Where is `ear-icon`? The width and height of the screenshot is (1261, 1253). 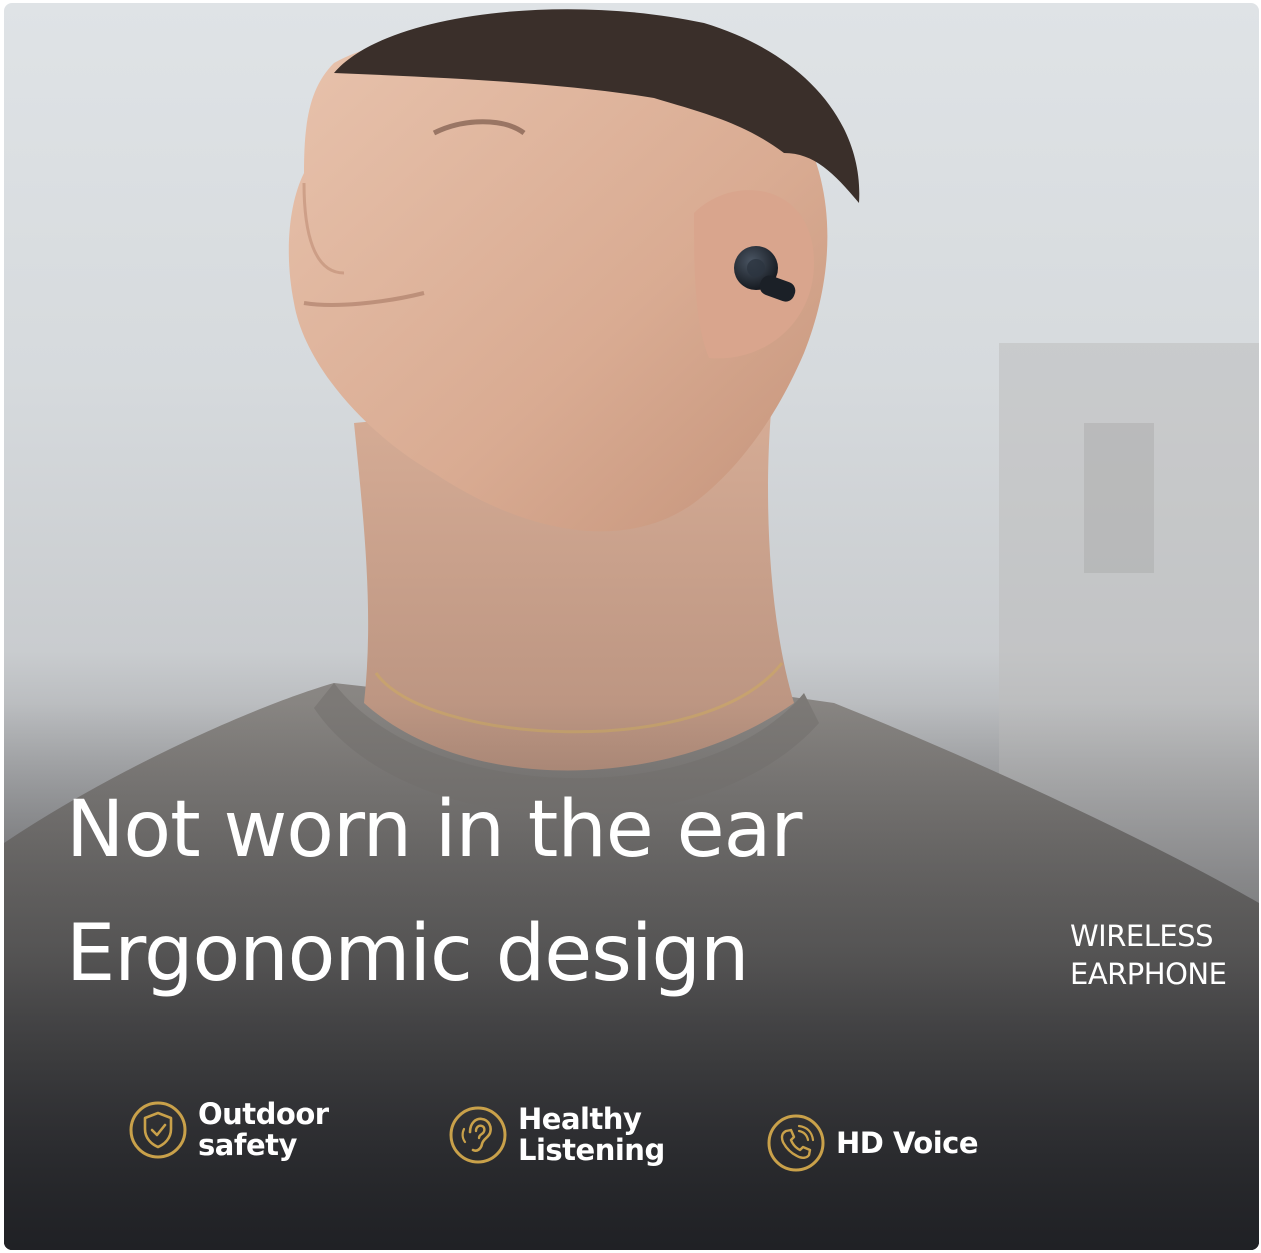
ear-icon is located at coordinates (478, 1135).